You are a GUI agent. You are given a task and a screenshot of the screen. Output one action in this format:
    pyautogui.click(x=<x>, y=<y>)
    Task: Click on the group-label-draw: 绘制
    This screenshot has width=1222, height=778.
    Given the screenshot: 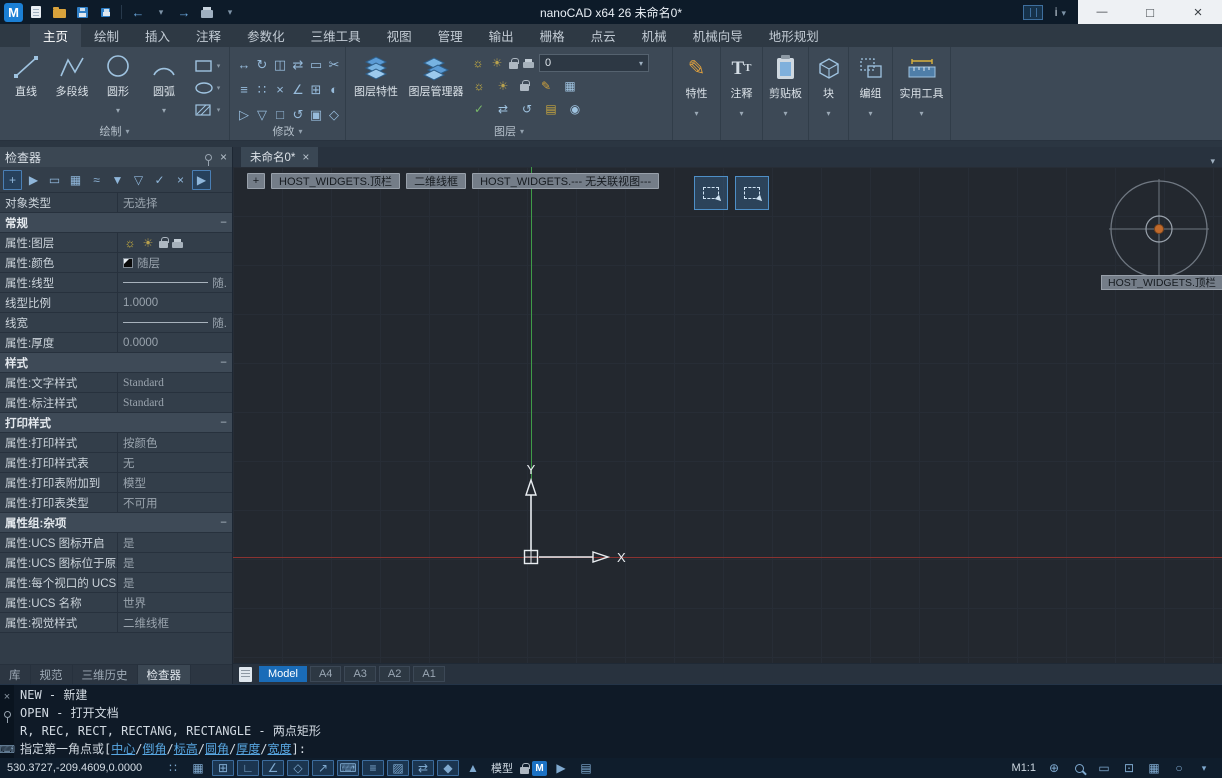 What is the action you would take?
    pyautogui.click(x=114, y=131)
    